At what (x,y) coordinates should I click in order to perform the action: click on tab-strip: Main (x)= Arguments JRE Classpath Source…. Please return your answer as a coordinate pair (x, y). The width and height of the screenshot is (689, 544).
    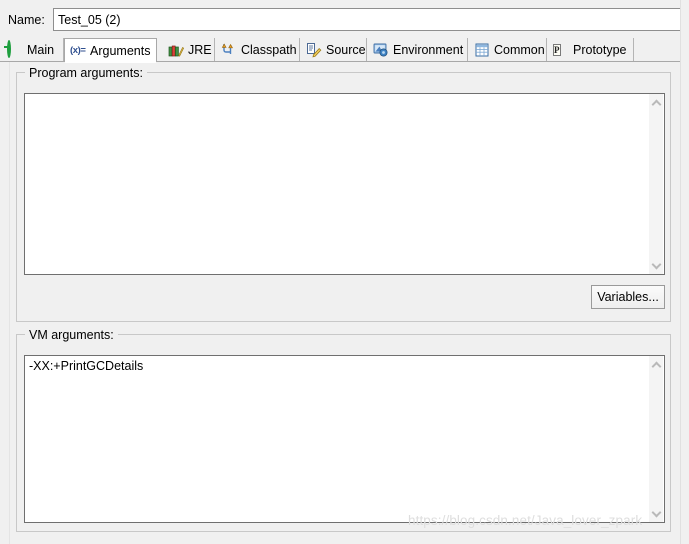
    Looking at the image, I should click on (344, 50).